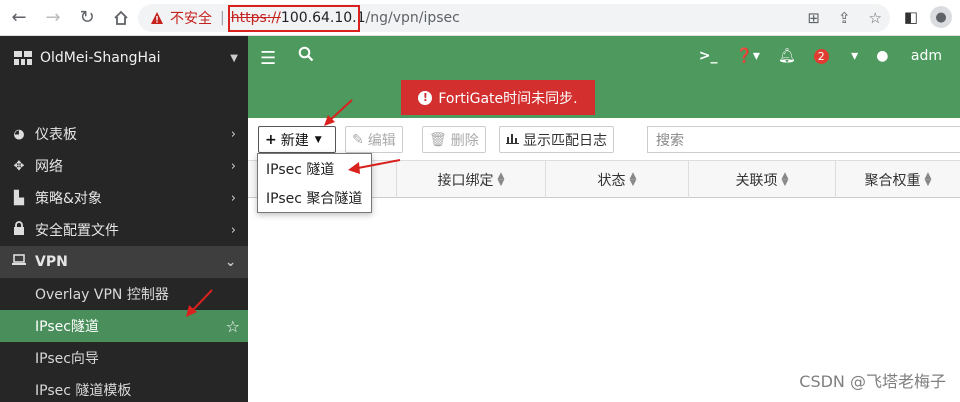 This screenshot has height=402, width=960. I want to click on laptop-icon, so click(19, 262).